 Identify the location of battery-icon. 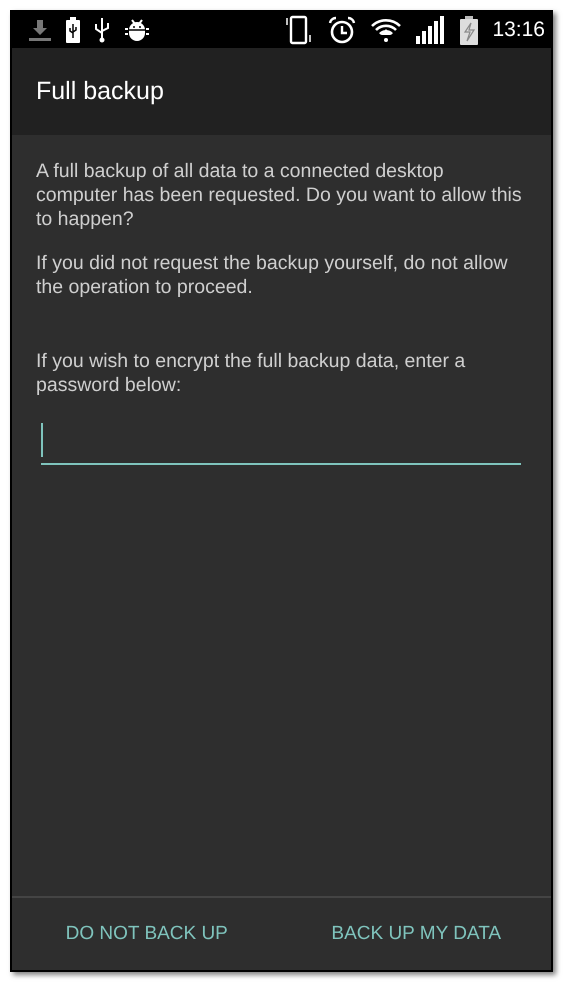
(73, 30).